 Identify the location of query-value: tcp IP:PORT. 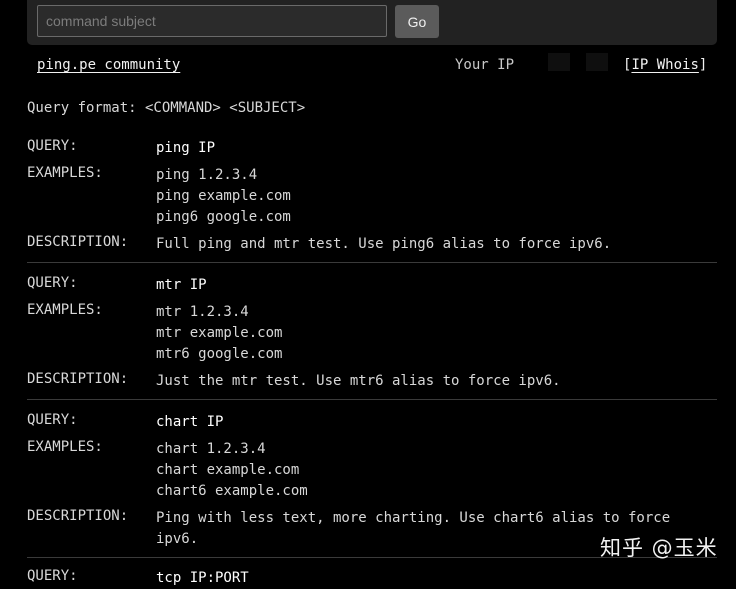
(202, 578).